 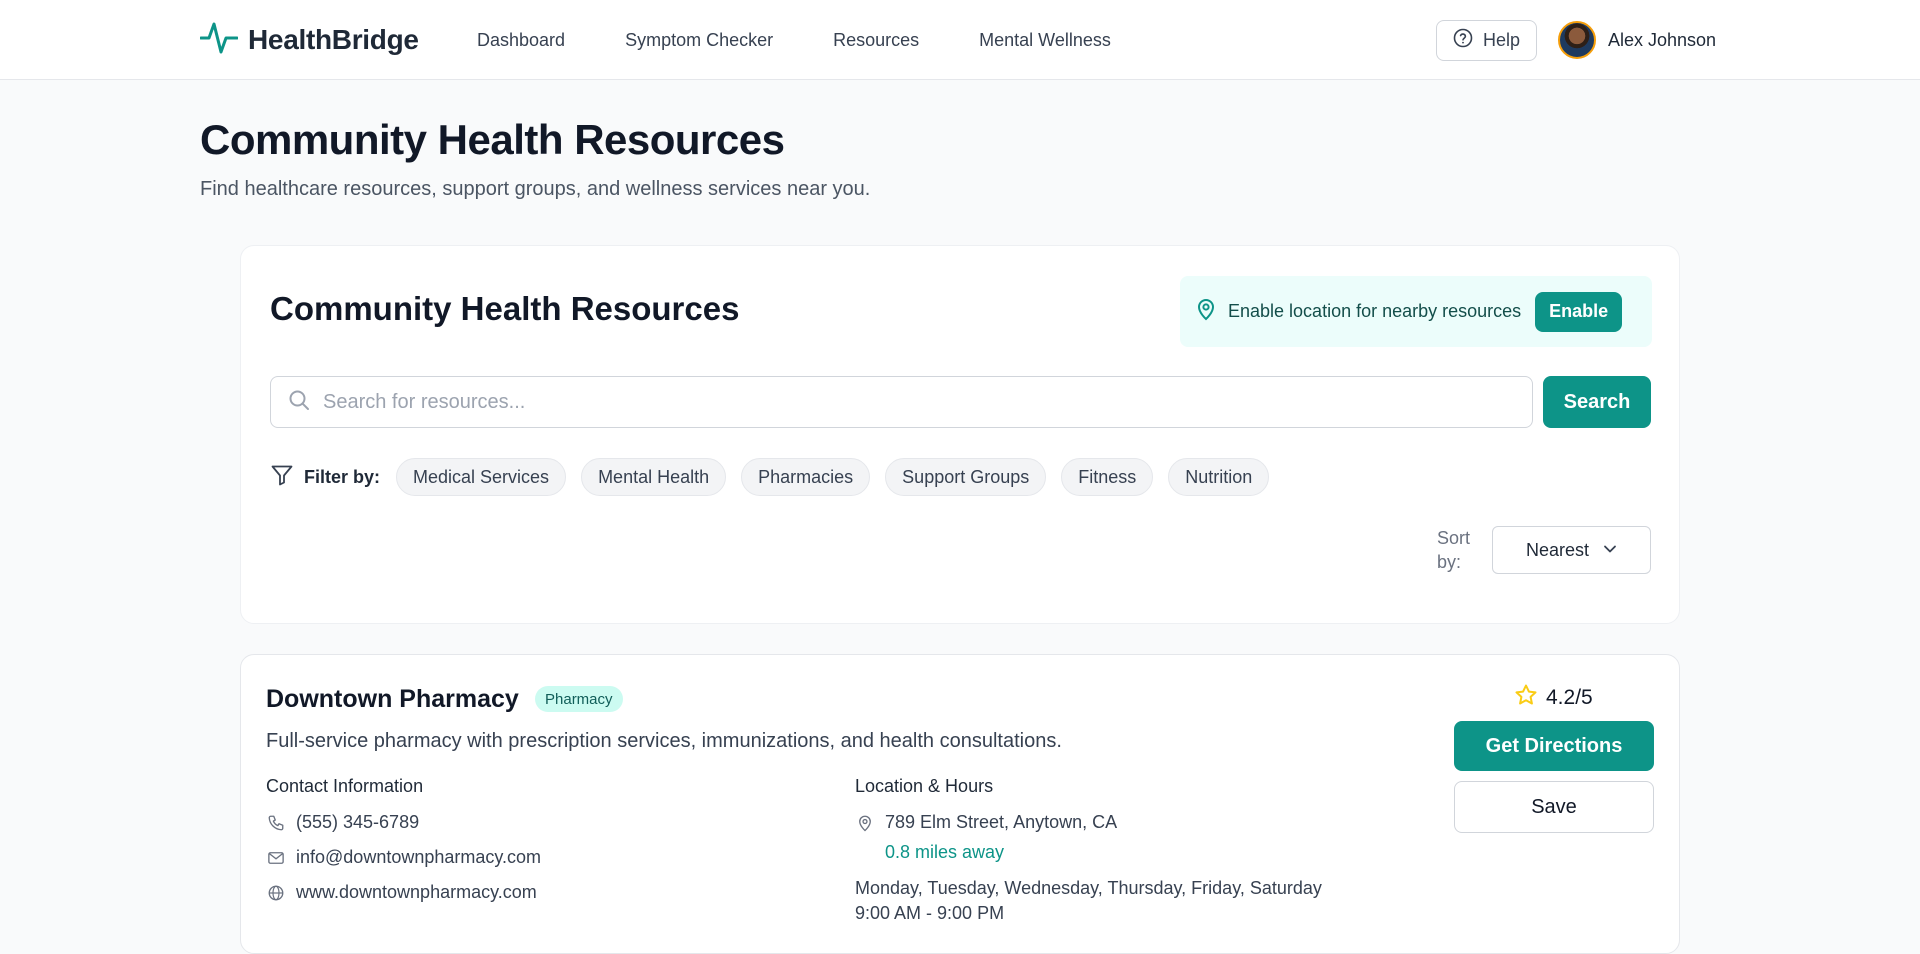 I want to click on email-line: info@downtownpharmacy.com, so click(x=403, y=857).